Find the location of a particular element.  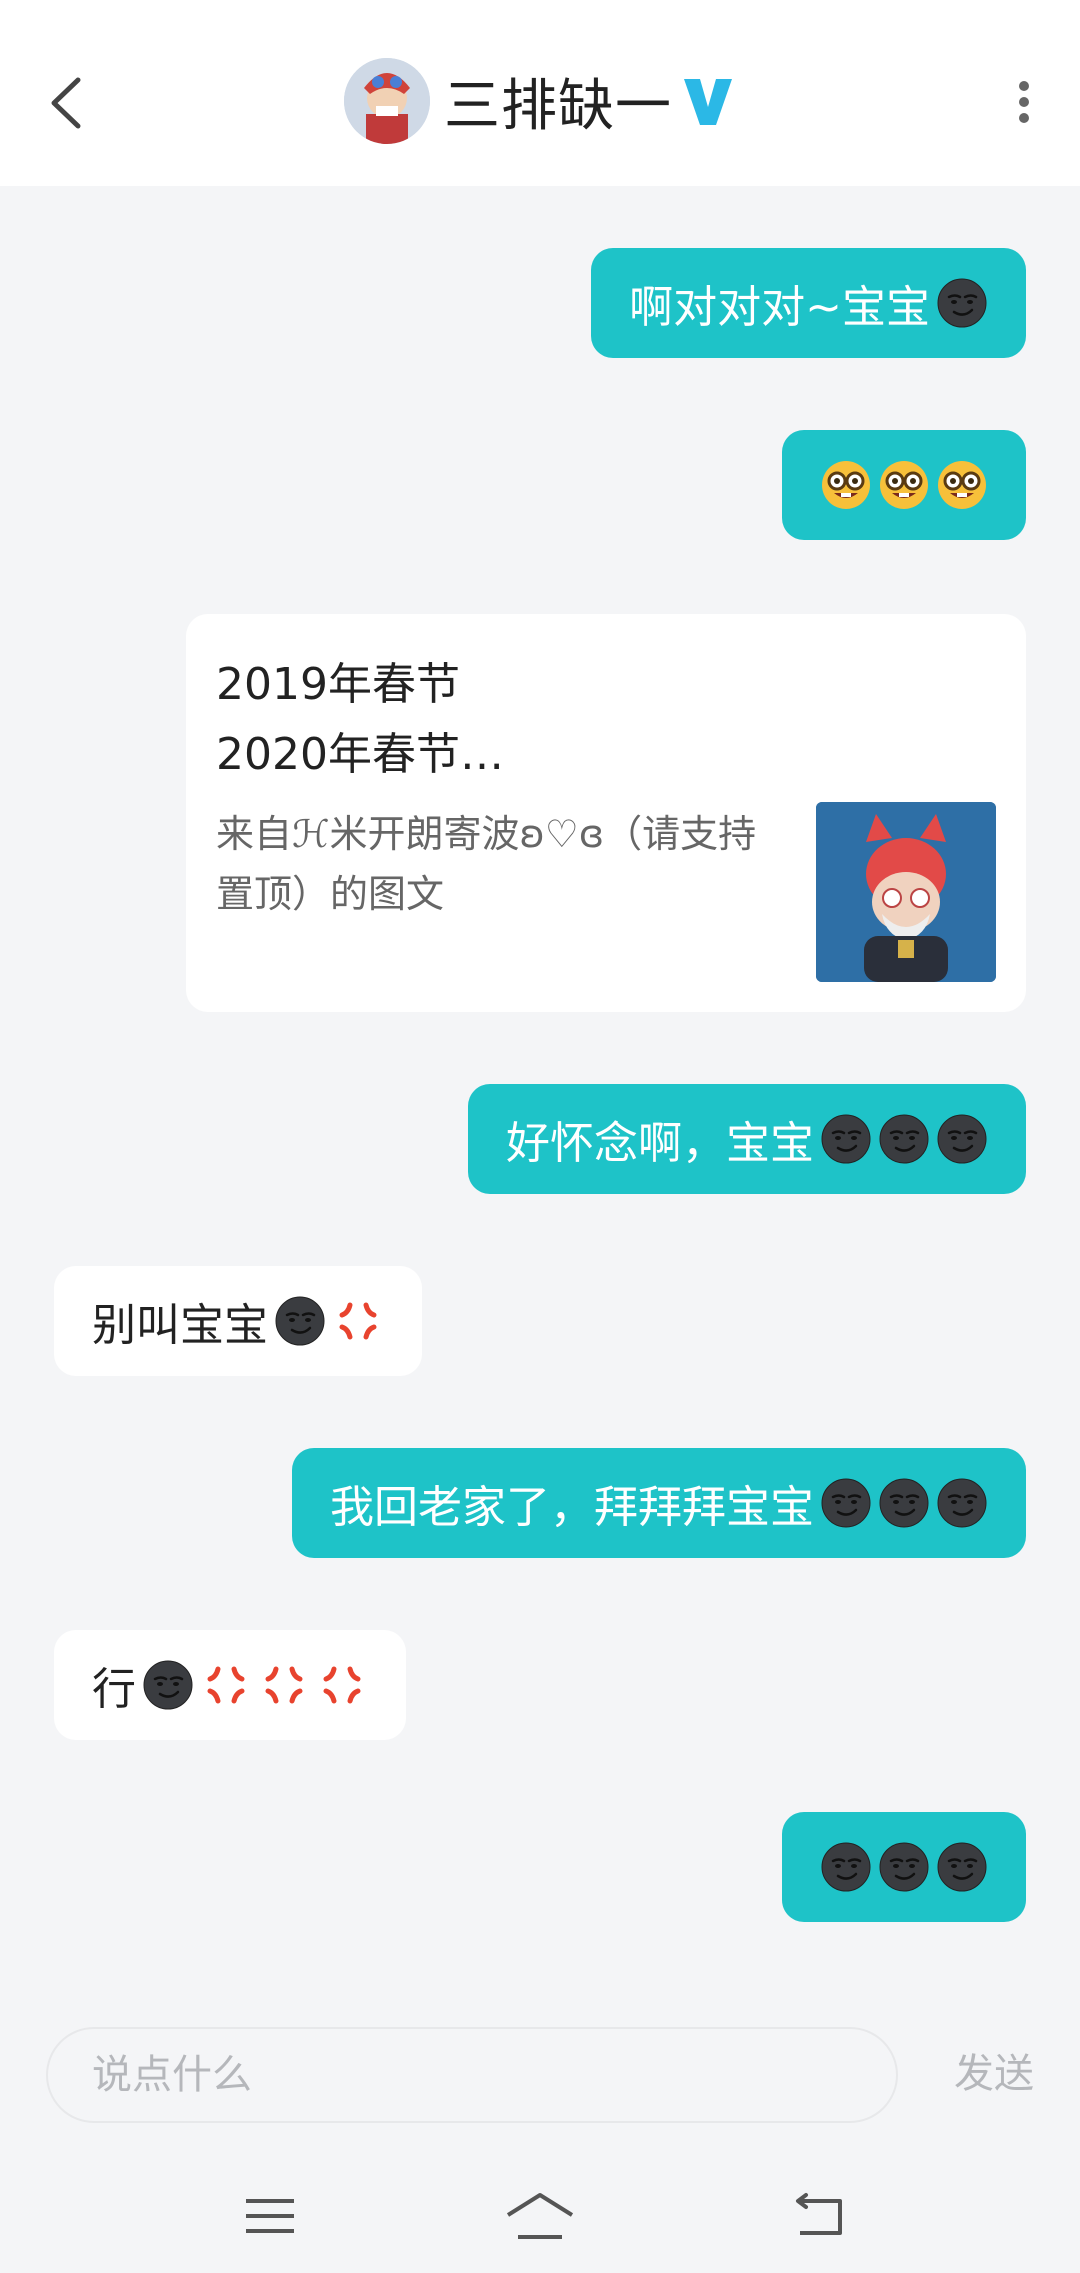

more-vertical-icon is located at coordinates (1024, 102).